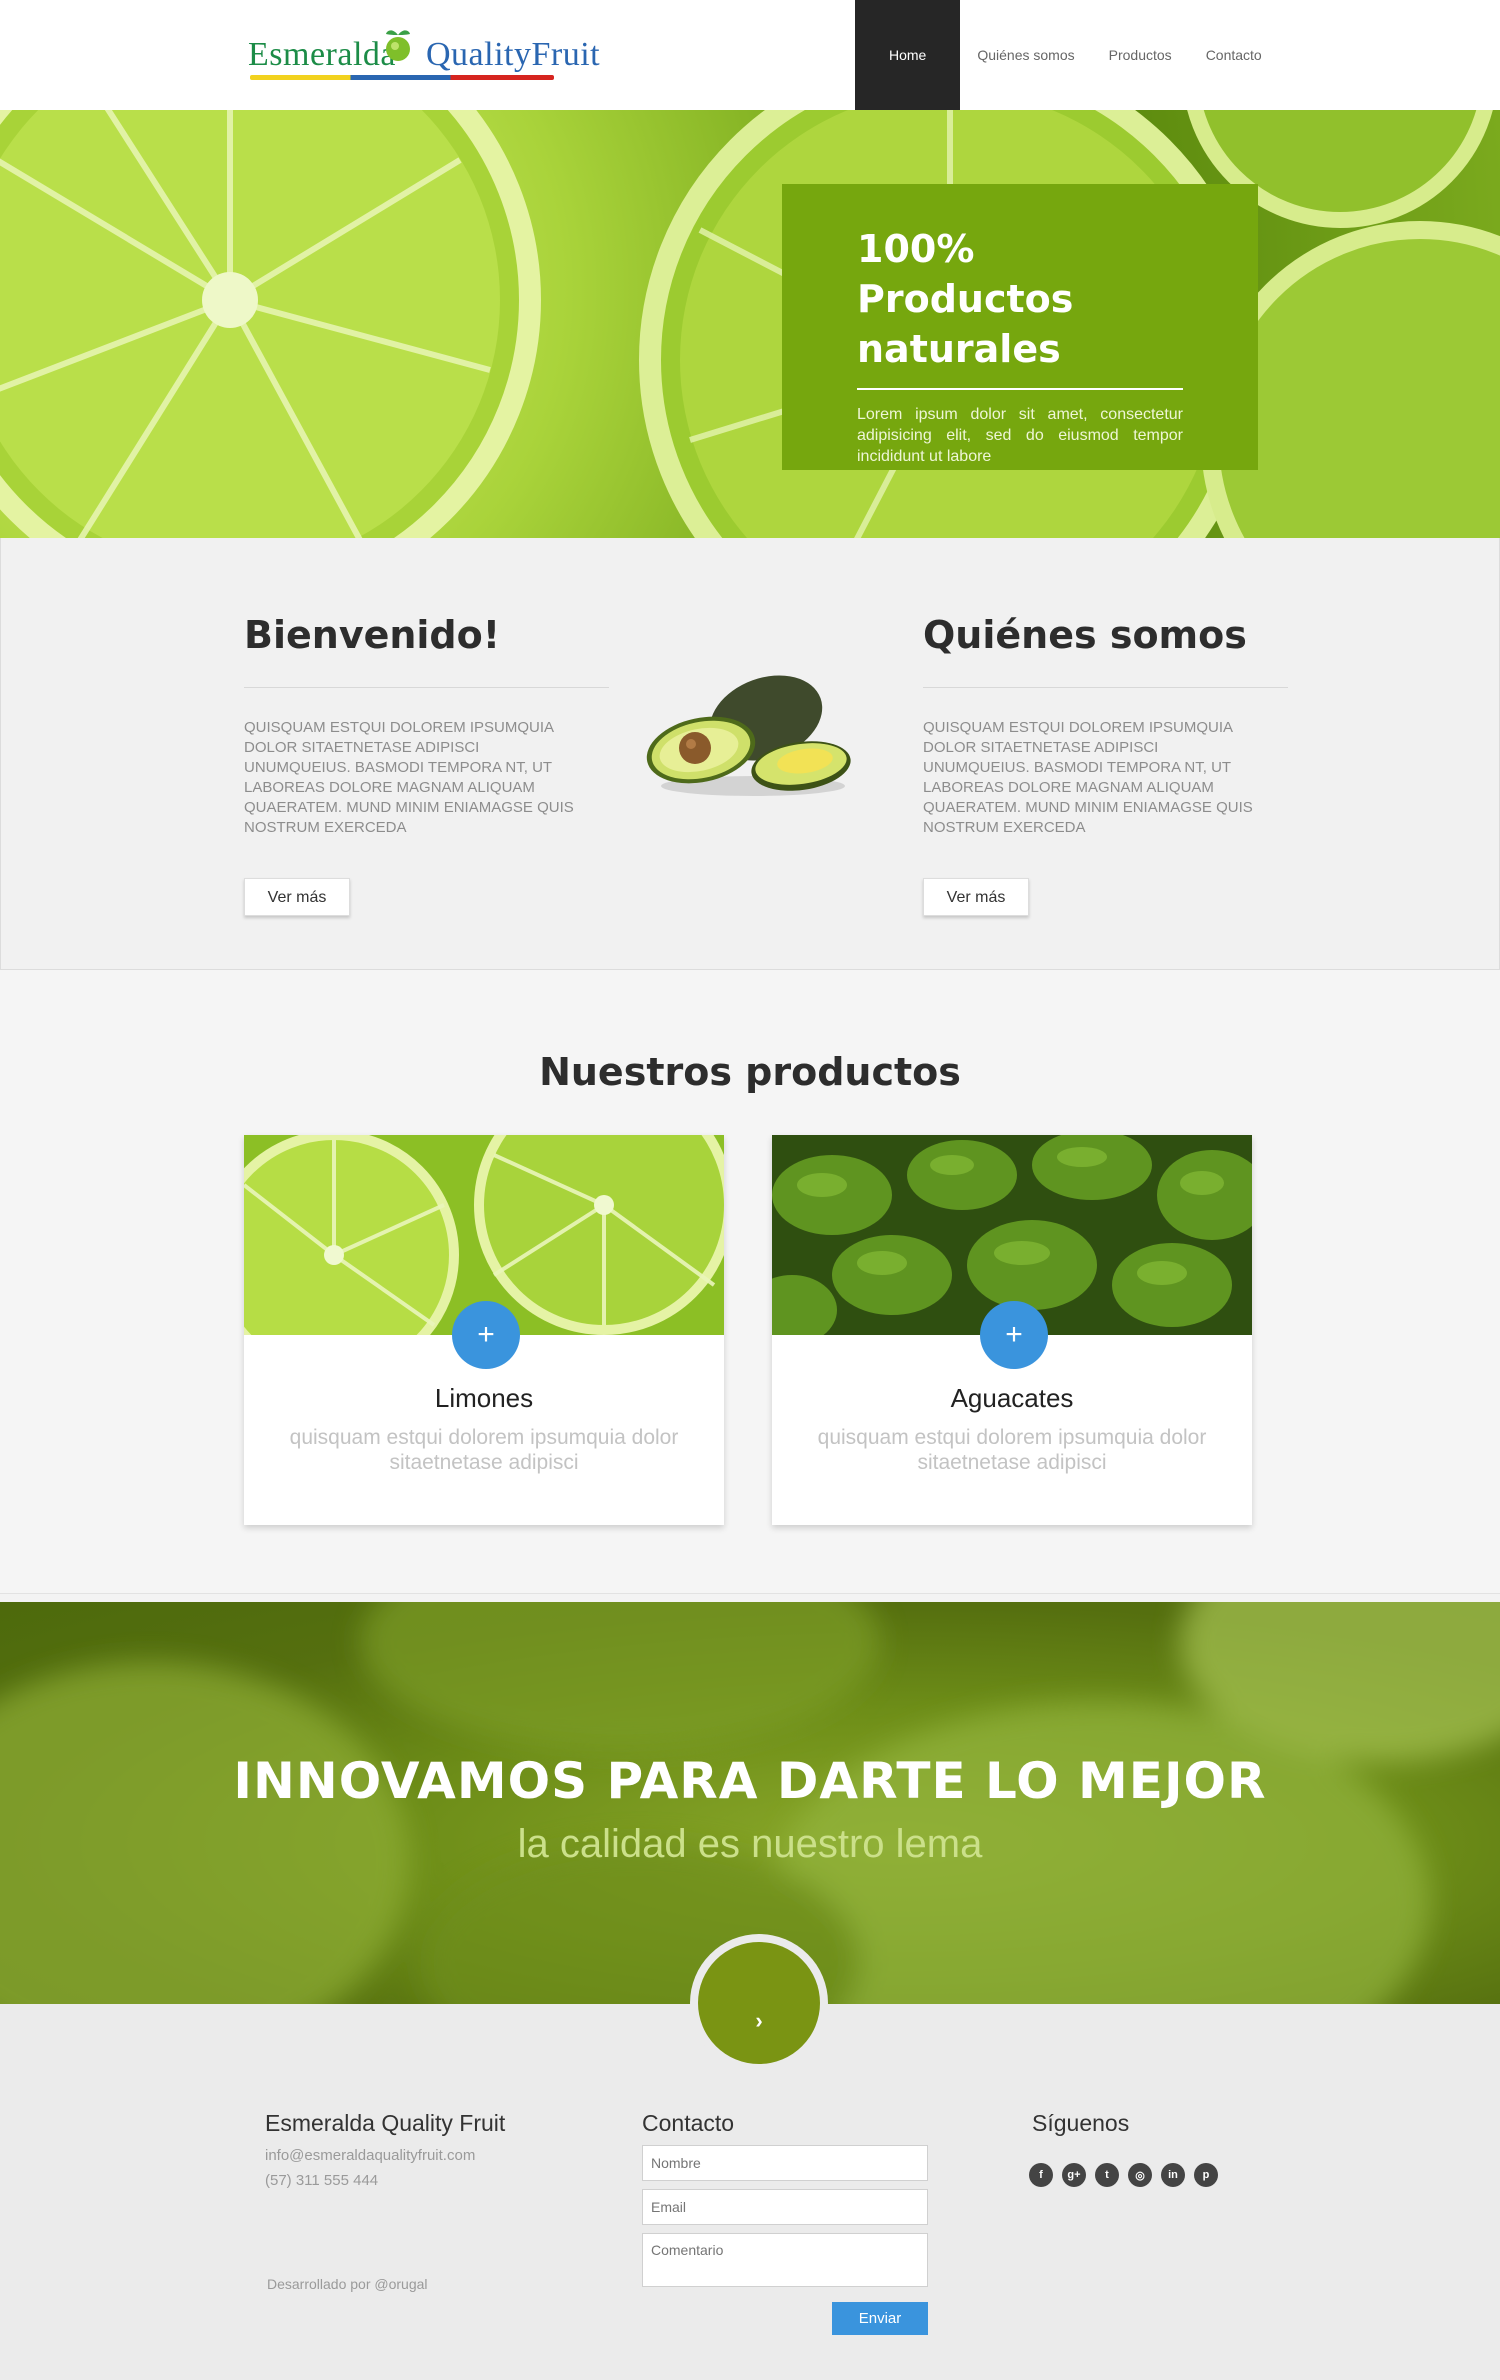  Describe the element at coordinates (484, 1398) in the screenshot. I see `limones-title: Limones` at that location.